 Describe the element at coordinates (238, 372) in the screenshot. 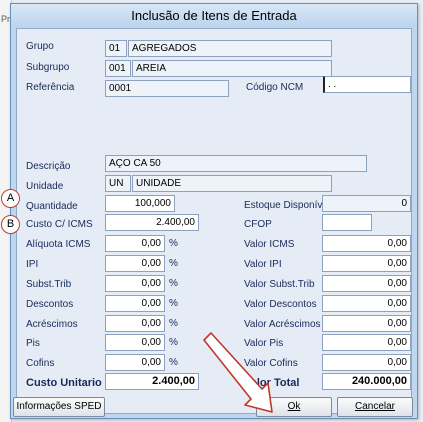

I see `annotation-arrow-icon` at that location.